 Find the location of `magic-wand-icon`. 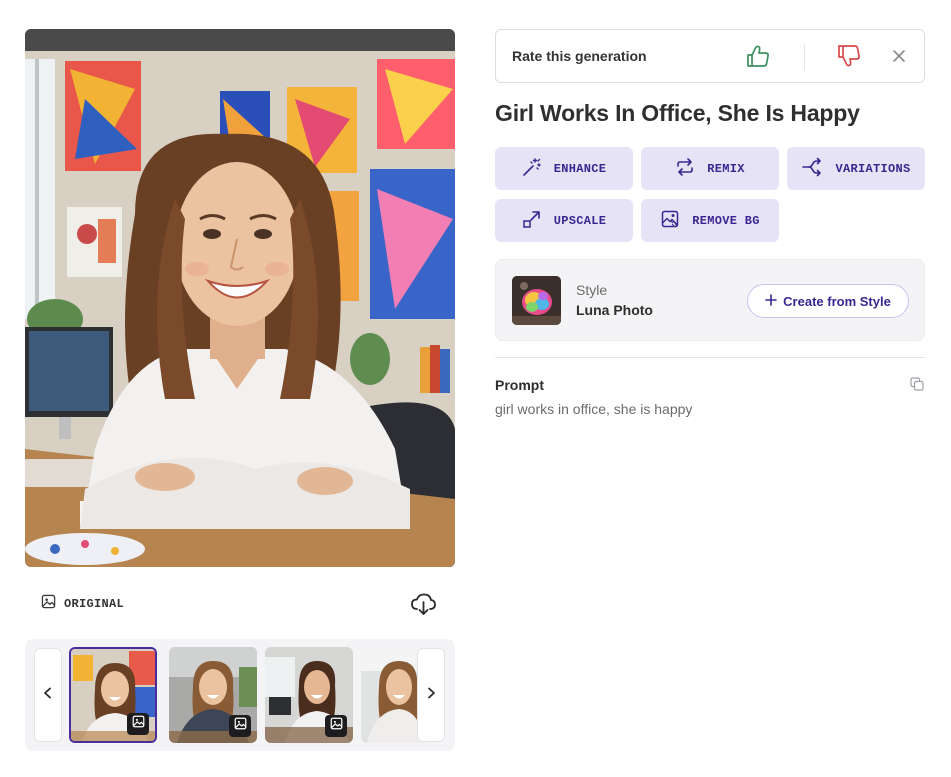

magic-wand-icon is located at coordinates (532, 169).